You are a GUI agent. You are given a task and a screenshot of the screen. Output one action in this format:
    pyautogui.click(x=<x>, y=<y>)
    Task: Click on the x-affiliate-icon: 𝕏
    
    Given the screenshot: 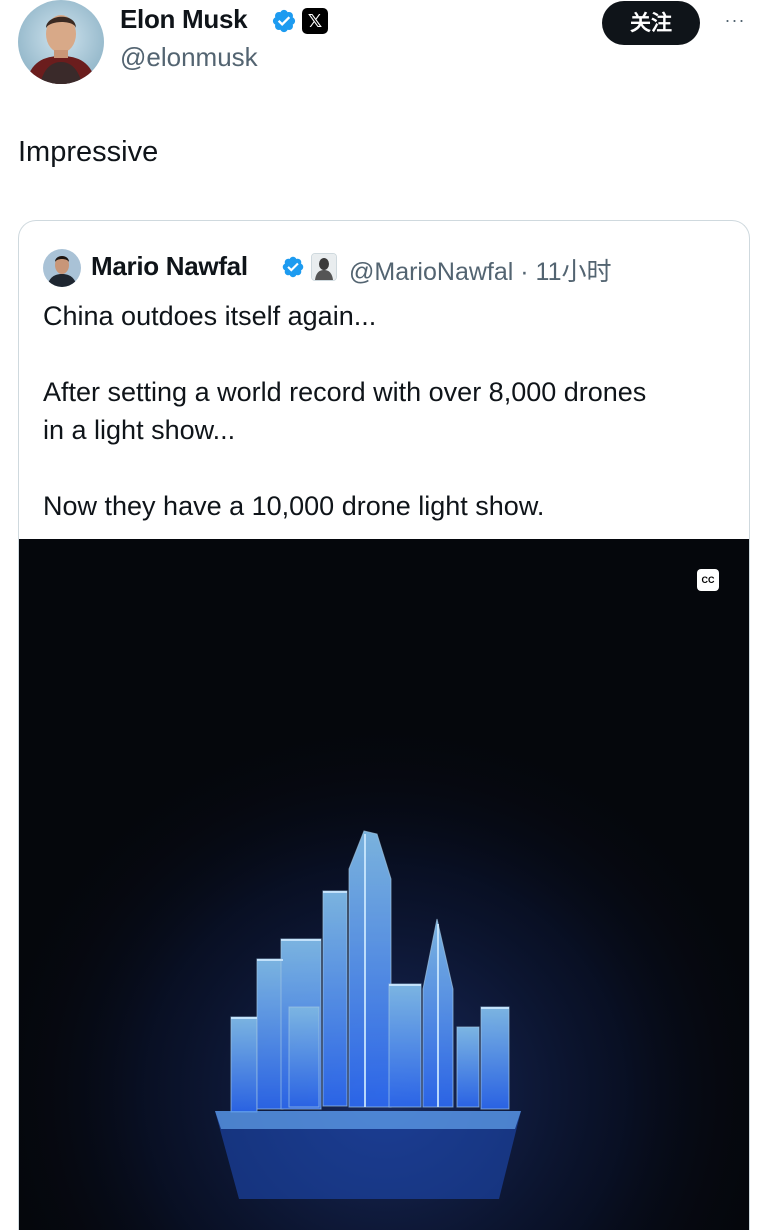 What is the action you would take?
    pyautogui.click(x=315, y=21)
    